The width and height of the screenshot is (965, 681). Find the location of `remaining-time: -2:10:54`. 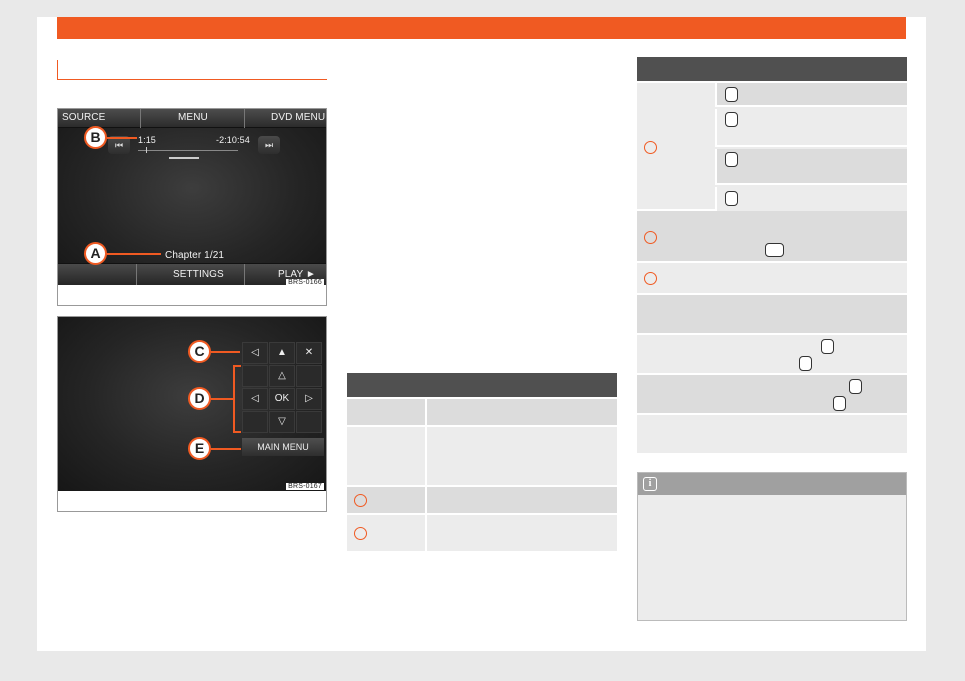

remaining-time: -2:10:54 is located at coordinates (233, 140).